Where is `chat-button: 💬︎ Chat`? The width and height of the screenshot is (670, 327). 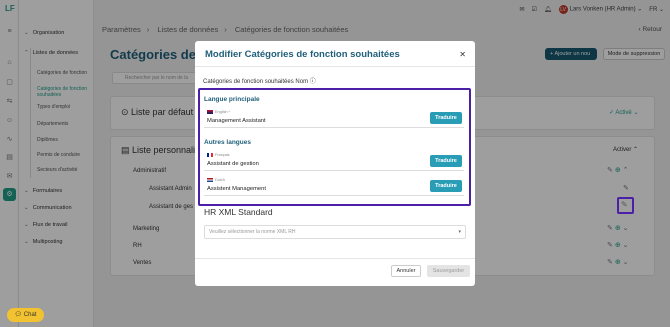 chat-button: 💬︎ Chat is located at coordinates (25, 315).